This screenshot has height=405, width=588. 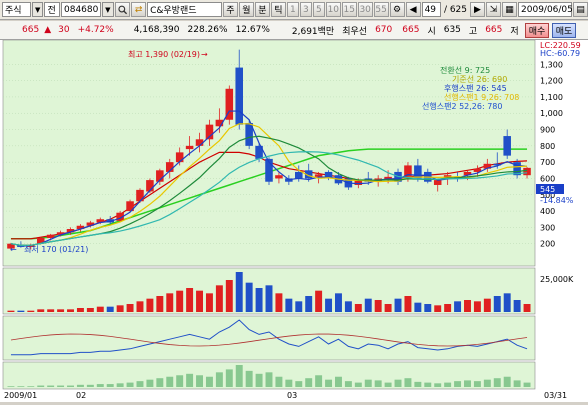 What do you see at coordinates (537, 30) in the screenshot?
I see `buy-button: 매수` at bounding box center [537, 30].